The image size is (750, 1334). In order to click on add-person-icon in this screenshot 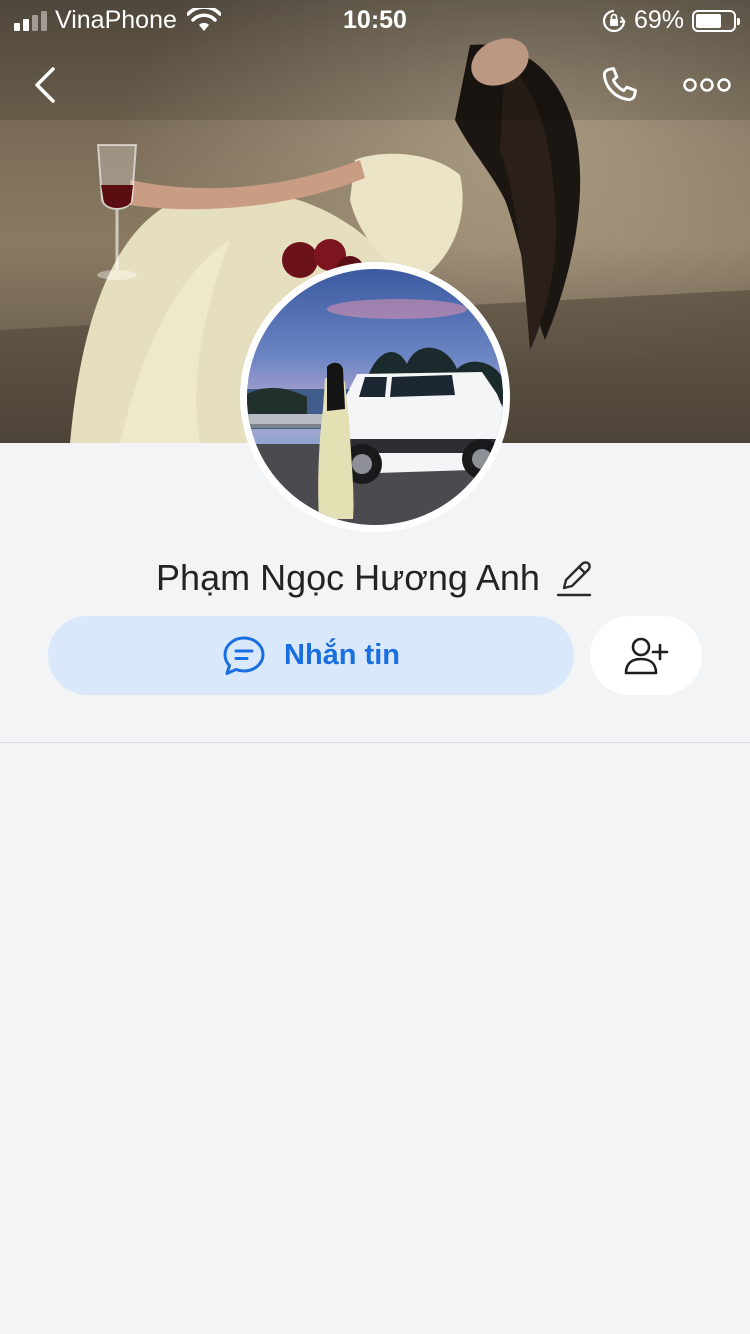, I will do `click(646, 655)`.